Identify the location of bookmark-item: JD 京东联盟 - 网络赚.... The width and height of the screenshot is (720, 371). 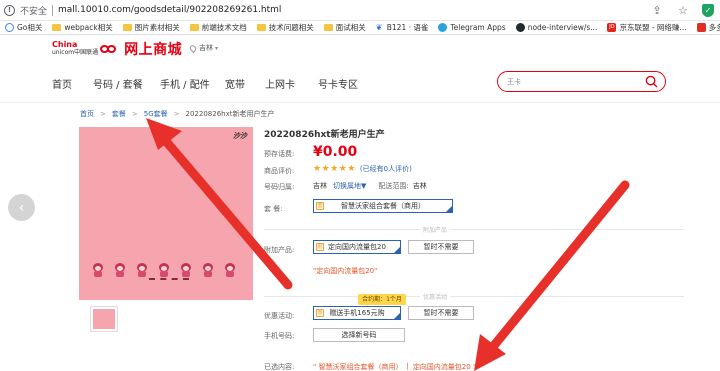
(647, 27).